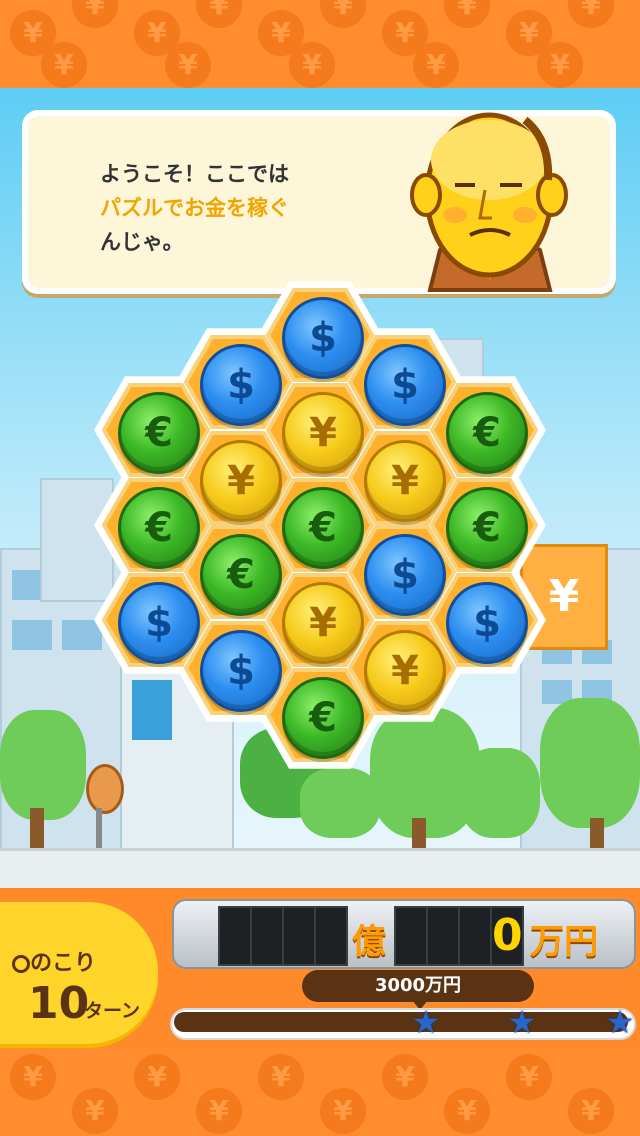 The width and height of the screenshot is (640, 1136). I want to click on bottom-yen-pattern-band: ¥ ¥ ¥ ¥ ¥ ¥ ¥ ¥ ¥ ¥, so click(320, 1092).